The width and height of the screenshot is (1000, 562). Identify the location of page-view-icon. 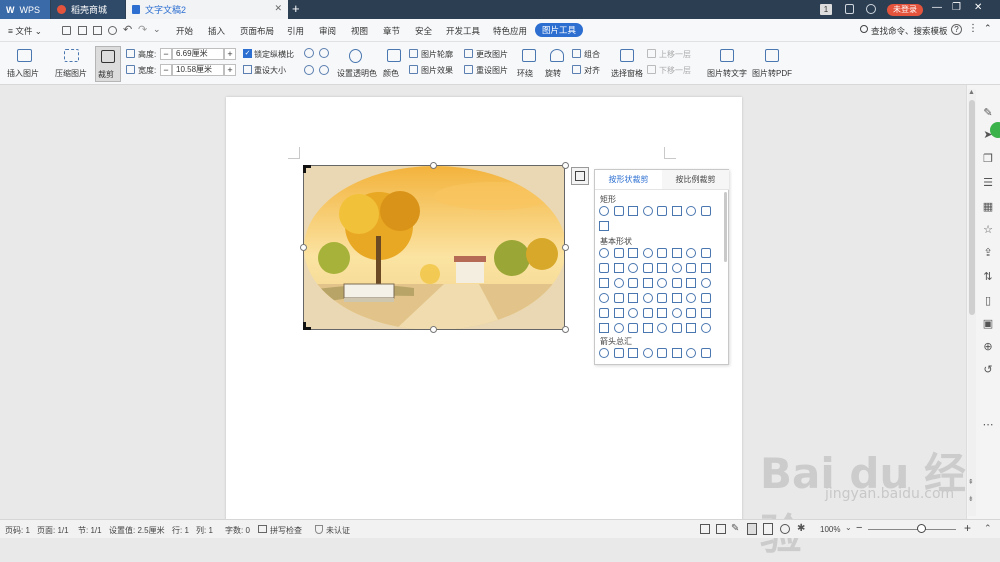
(752, 529).